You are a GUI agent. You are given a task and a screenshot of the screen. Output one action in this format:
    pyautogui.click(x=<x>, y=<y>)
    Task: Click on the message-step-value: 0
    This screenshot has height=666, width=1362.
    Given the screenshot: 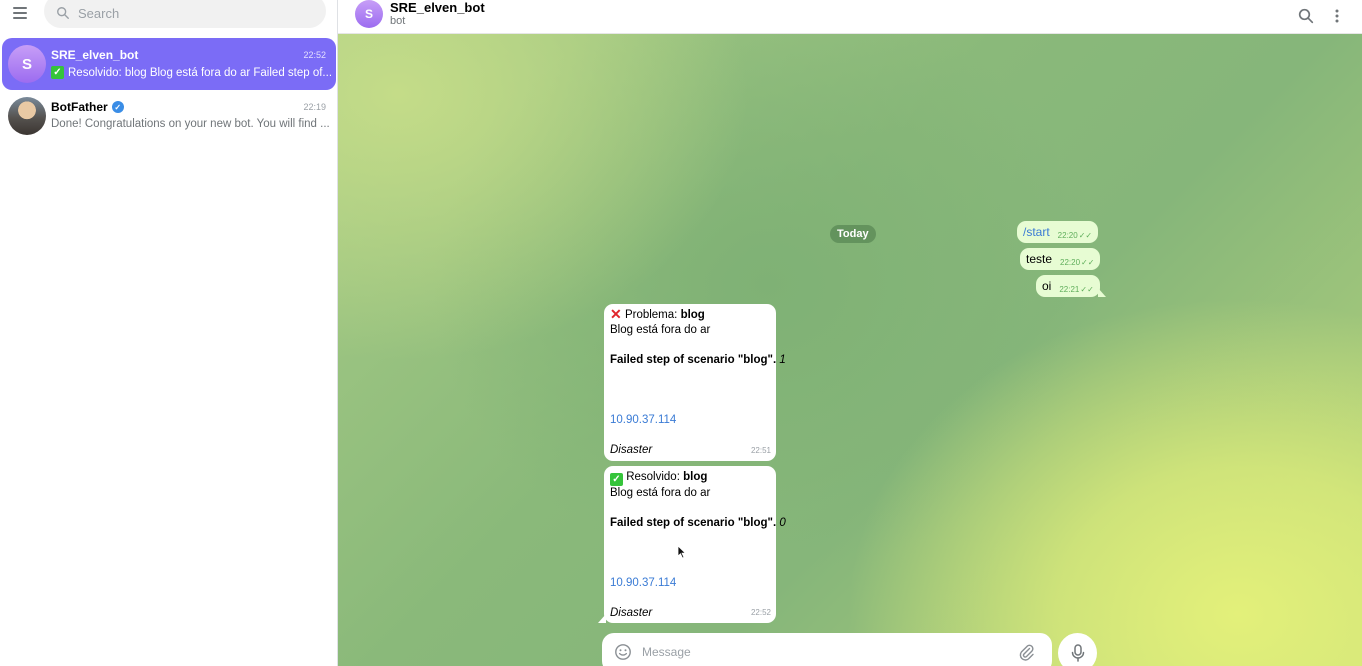 What is the action you would take?
    pyautogui.click(x=782, y=523)
    